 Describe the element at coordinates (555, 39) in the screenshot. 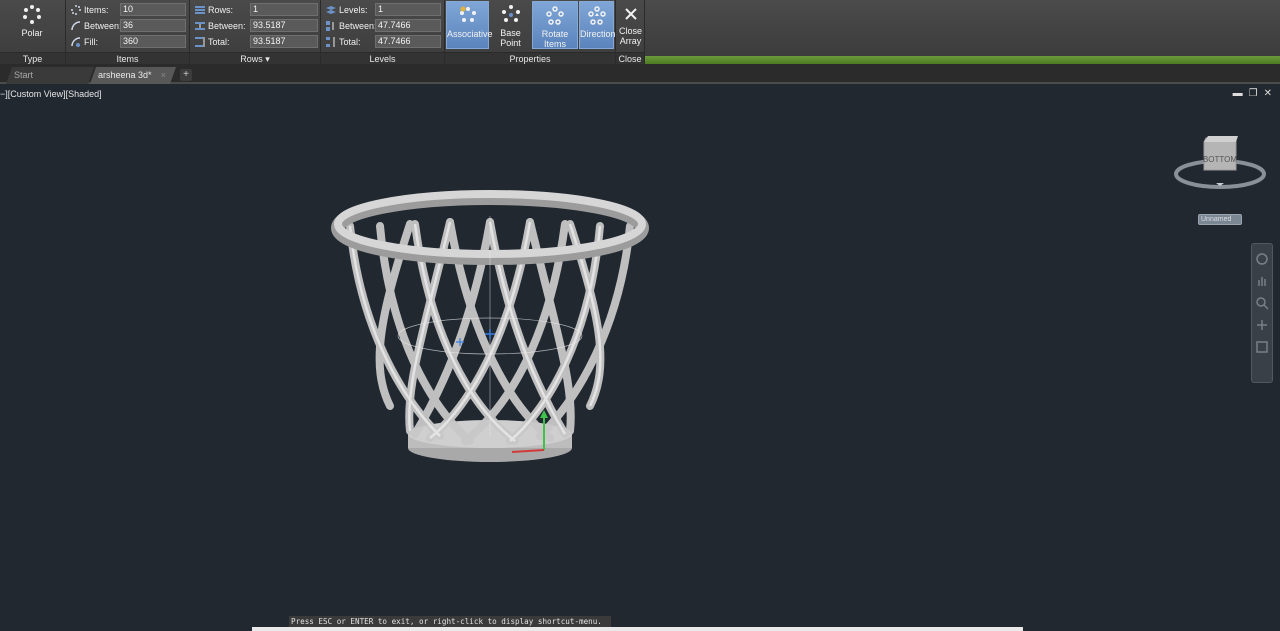

I see `rotate-items-label: Rotate Items` at that location.